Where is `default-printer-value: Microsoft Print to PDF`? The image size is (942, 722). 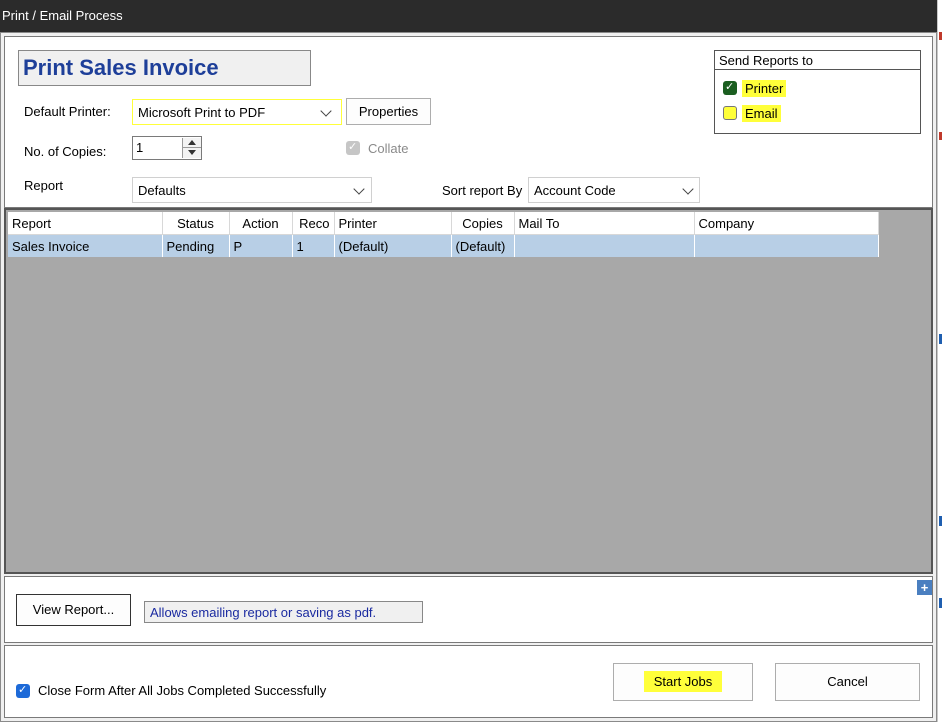 default-printer-value: Microsoft Print to PDF is located at coordinates (202, 112).